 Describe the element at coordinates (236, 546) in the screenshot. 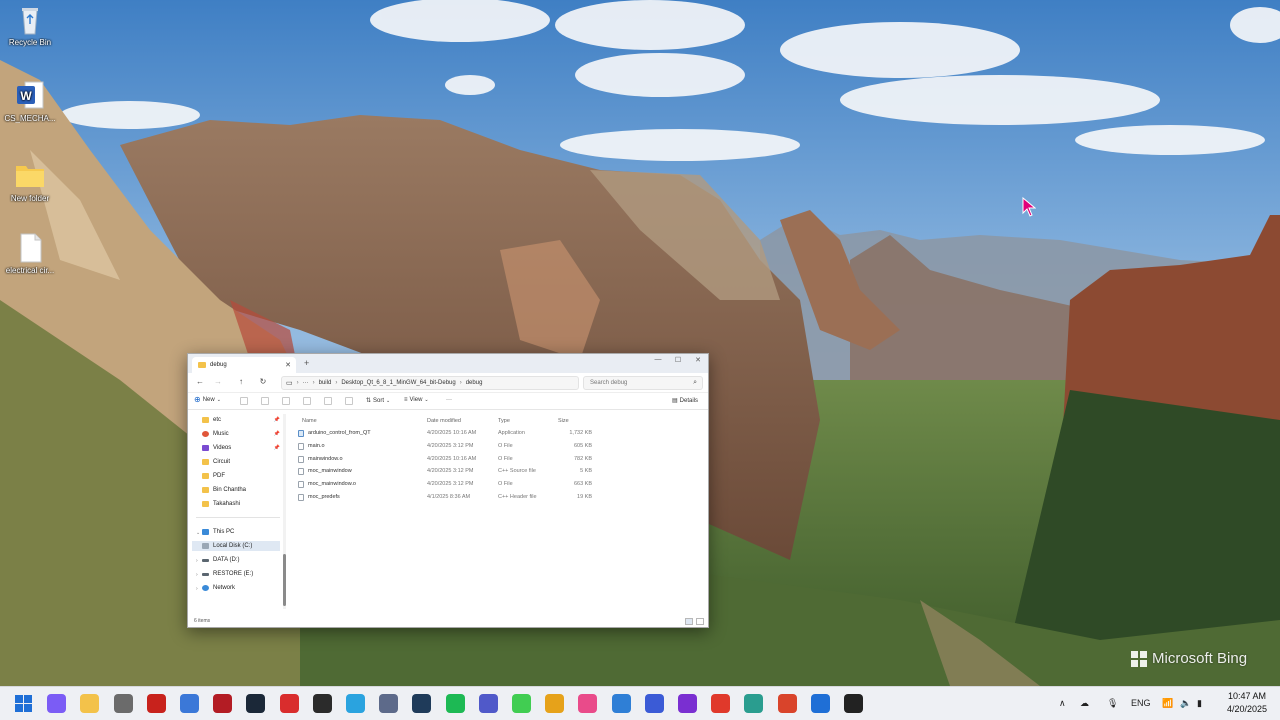

I see `nav-item-local-disk-c: Local Disk (C:)` at that location.